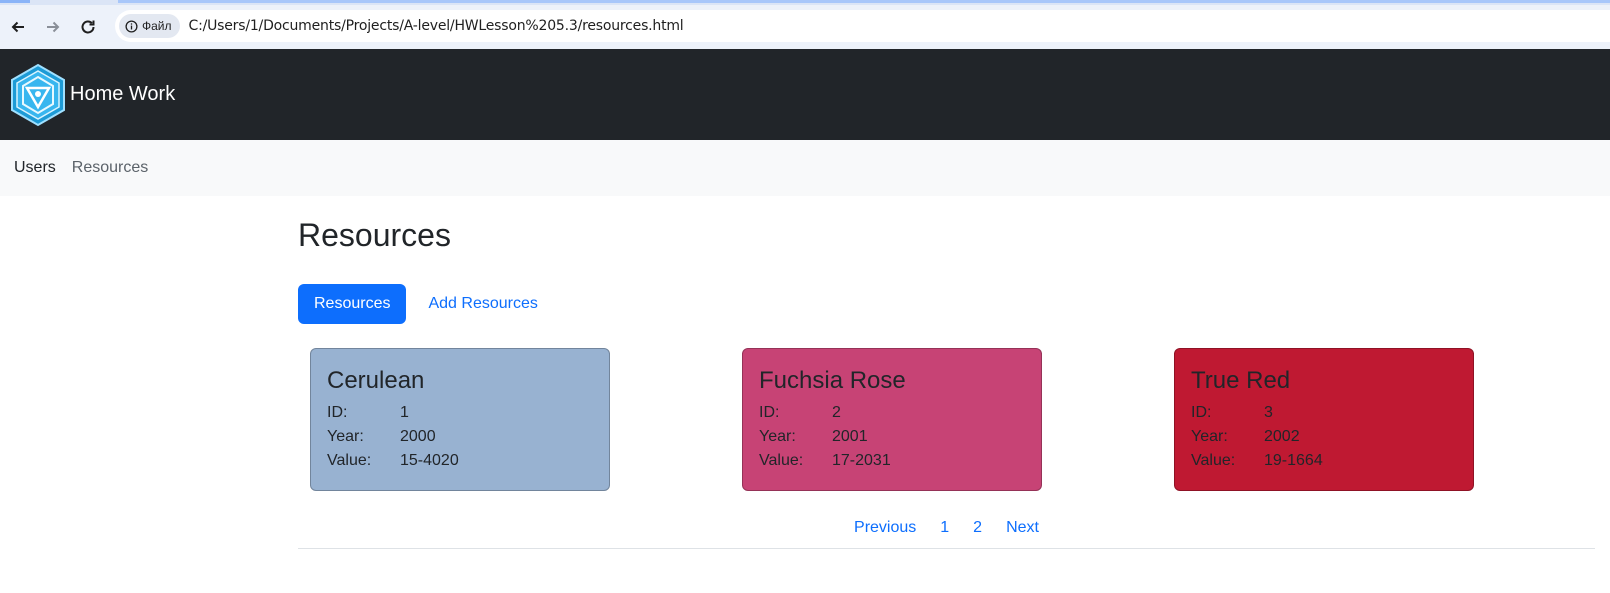  What do you see at coordinates (376, 380) in the screenshot?
I see `resource-card-title: Cerulean` at bounding box center [376, 380].